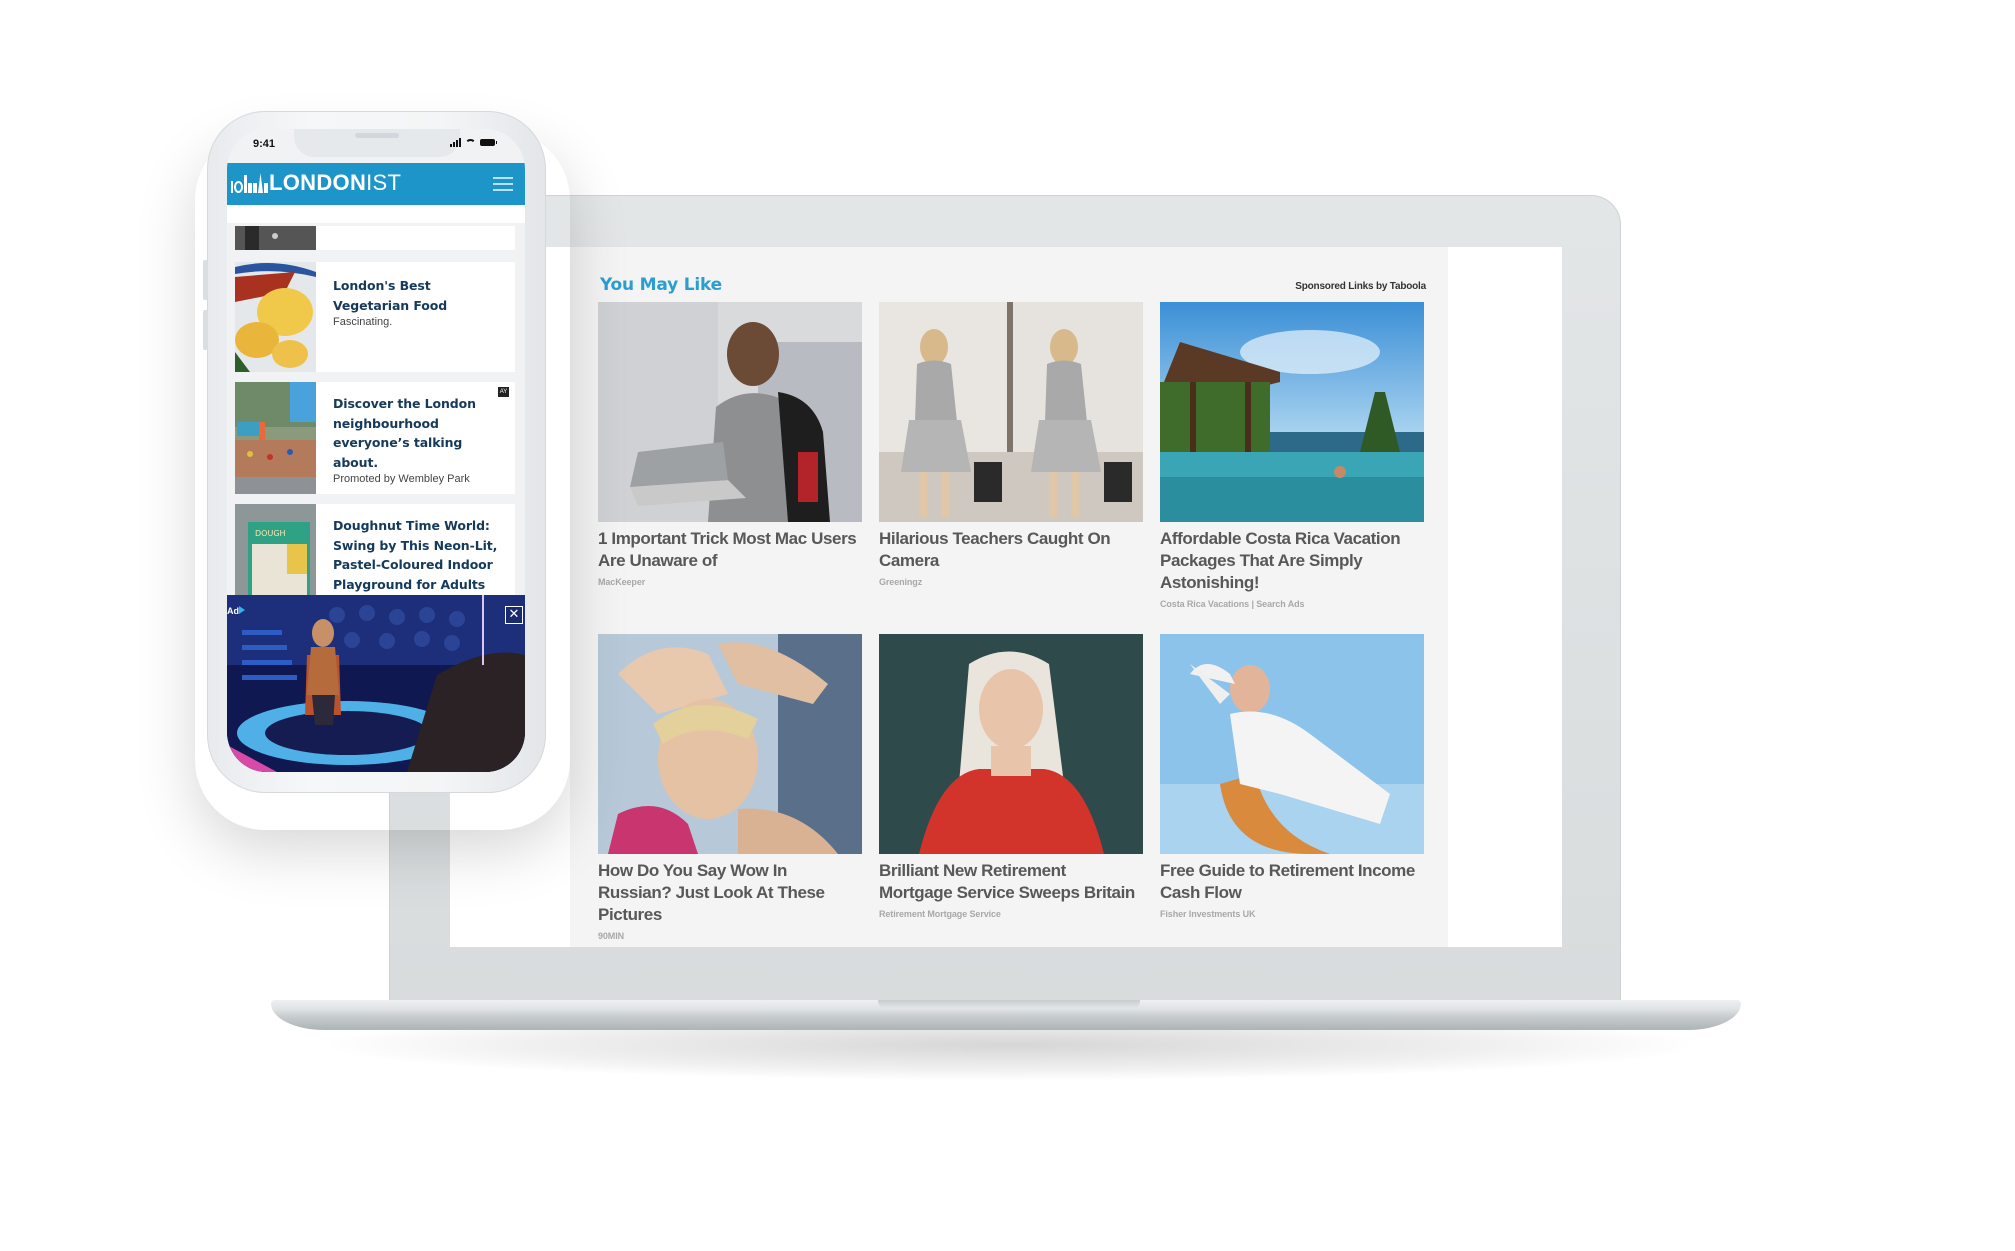 This screenshot has height=1251, width=2015. Describe the element at coordinates (384, 182) in the screenshot. I see `logo-text-light: IST` at that location.